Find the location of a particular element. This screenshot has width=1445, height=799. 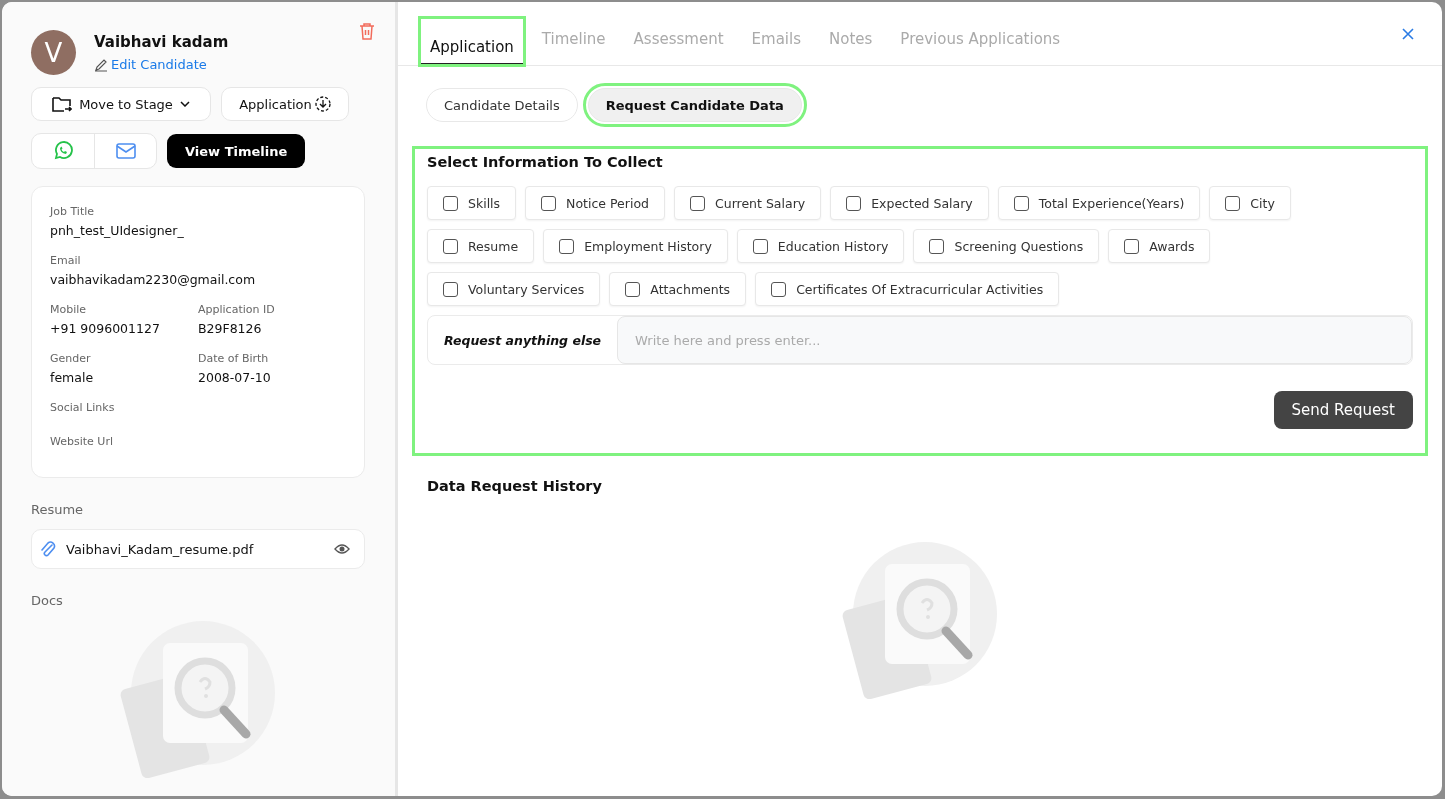

delete-button is located at coordinates (367, 31).